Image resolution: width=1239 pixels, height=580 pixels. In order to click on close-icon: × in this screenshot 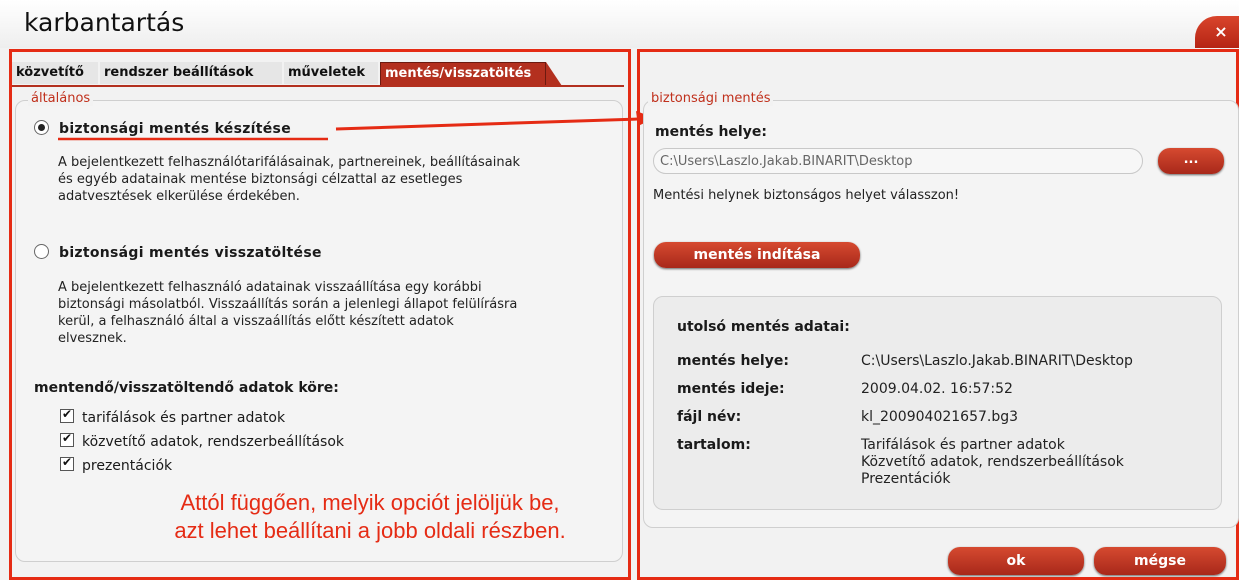, I will do `click(1217, 32)`.